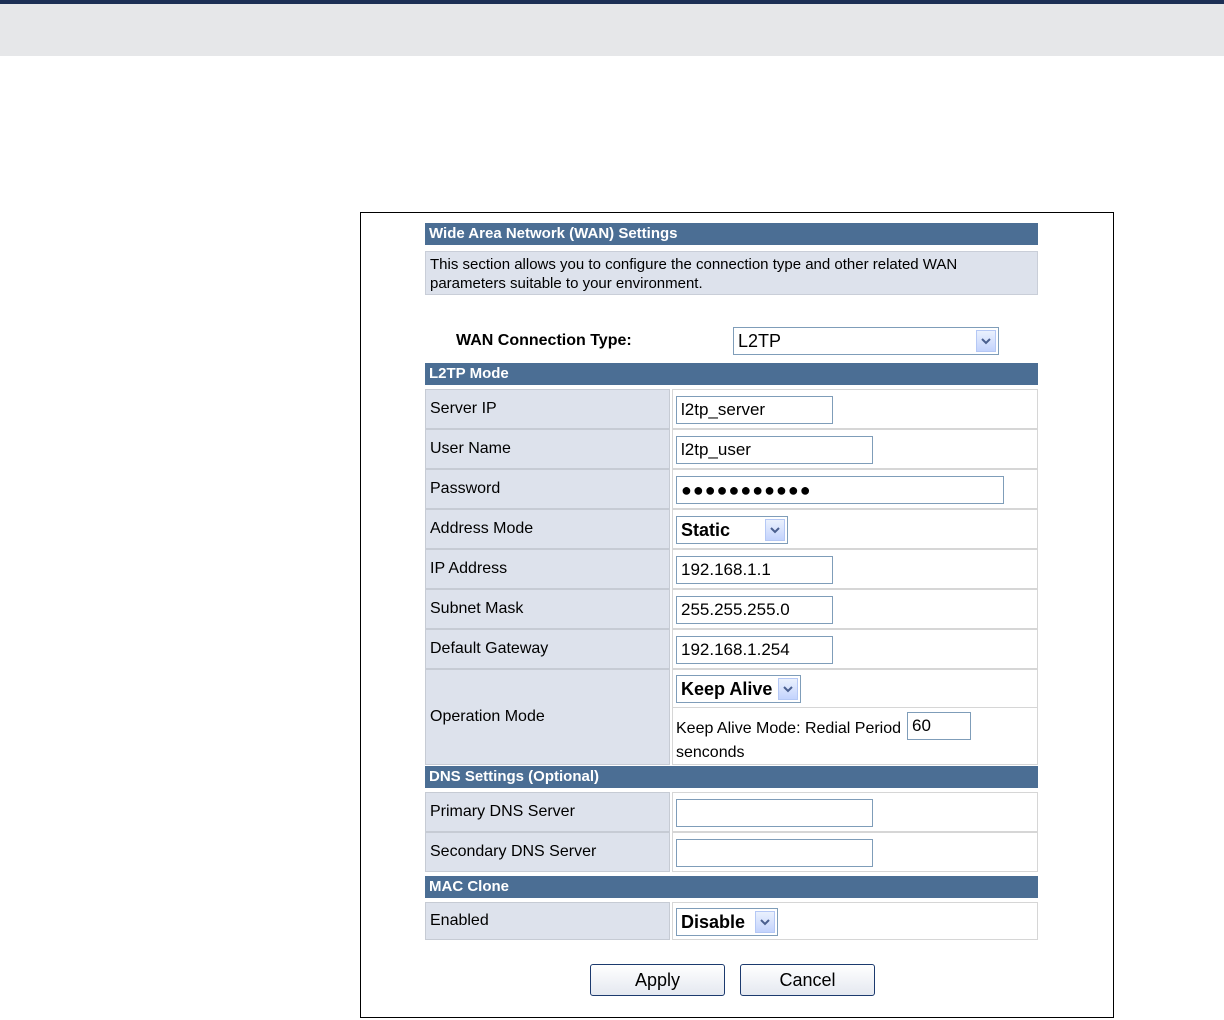  I want to click on redial-unit: senconds, so click(710, 752).